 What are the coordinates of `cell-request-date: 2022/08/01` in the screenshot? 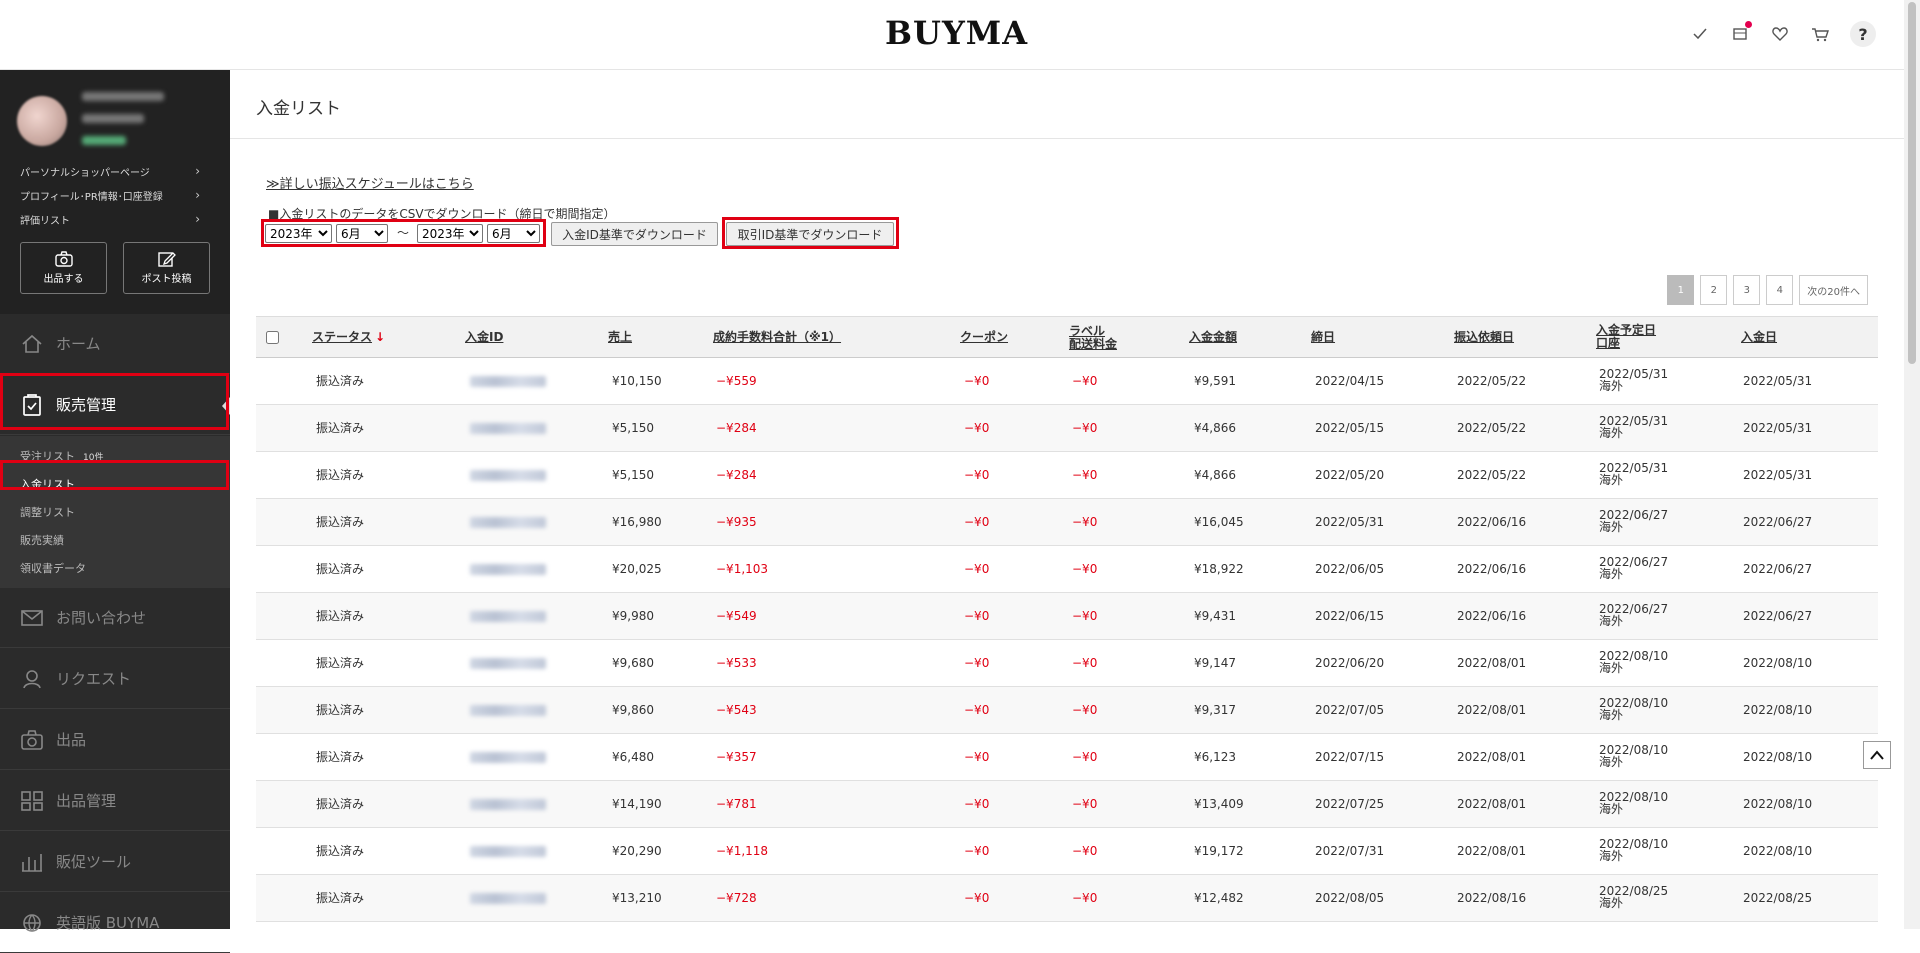 It's located at (1492, 757).